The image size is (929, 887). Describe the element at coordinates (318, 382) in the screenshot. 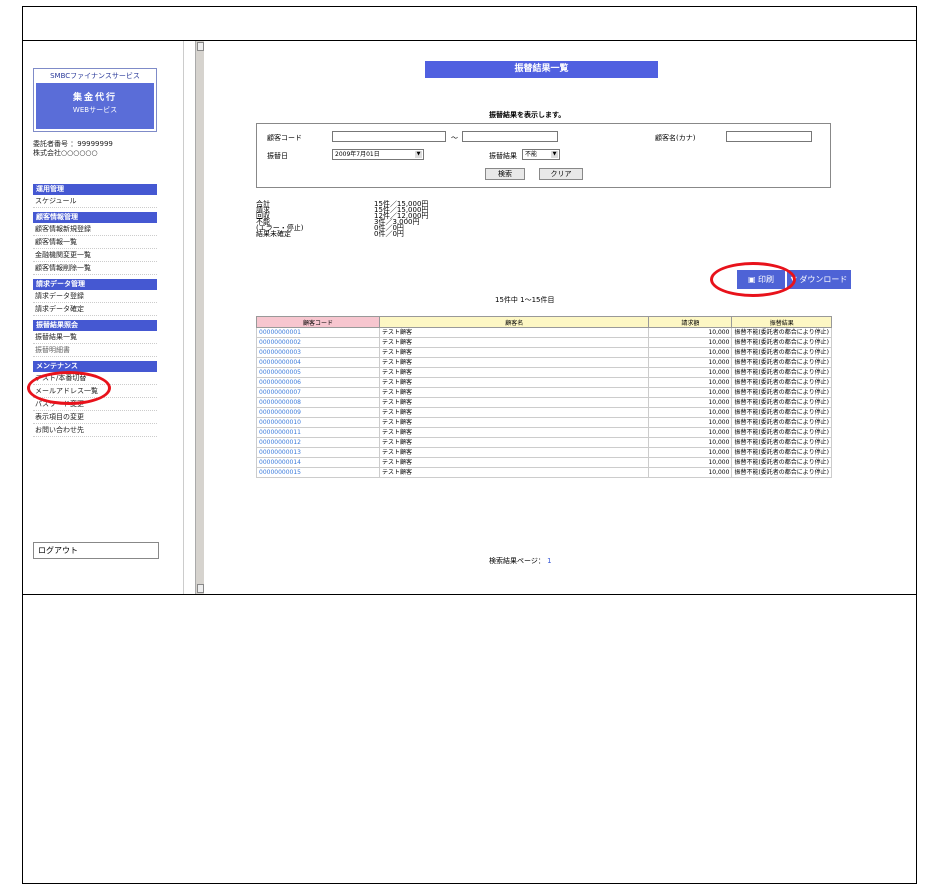

I see `customer-code-link: 00000000006` at that location.